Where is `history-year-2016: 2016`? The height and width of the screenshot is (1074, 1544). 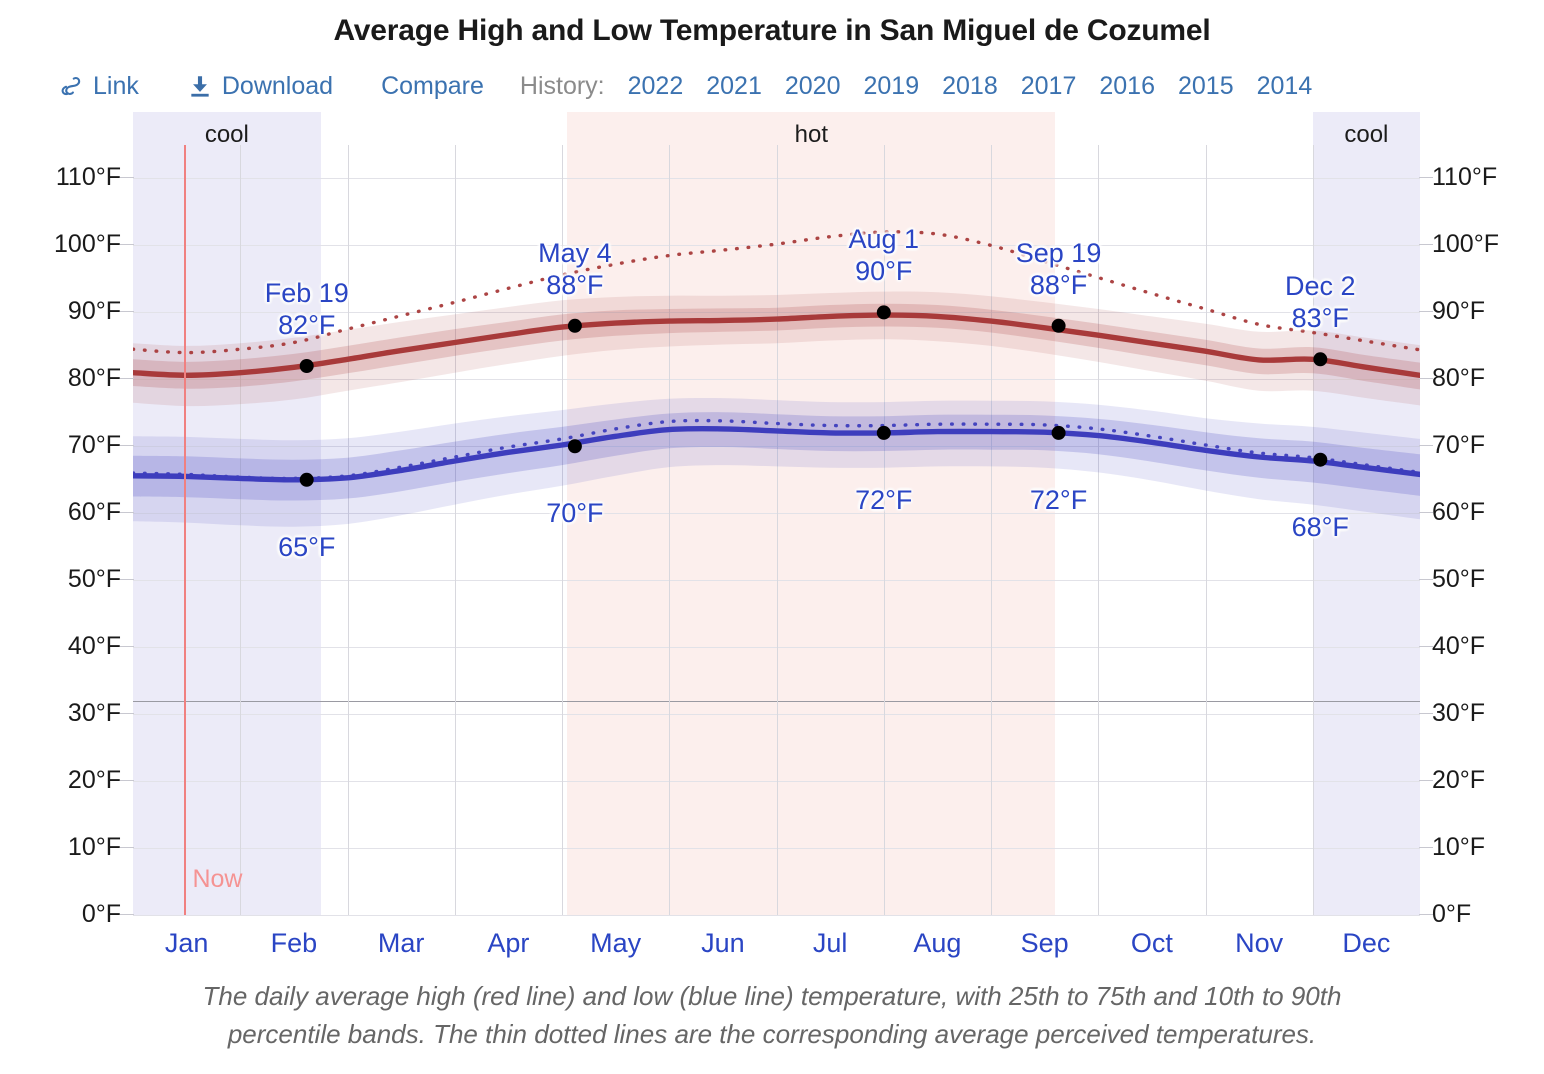 history-year-2016: 2016 is located at coordinates (1127, 86).